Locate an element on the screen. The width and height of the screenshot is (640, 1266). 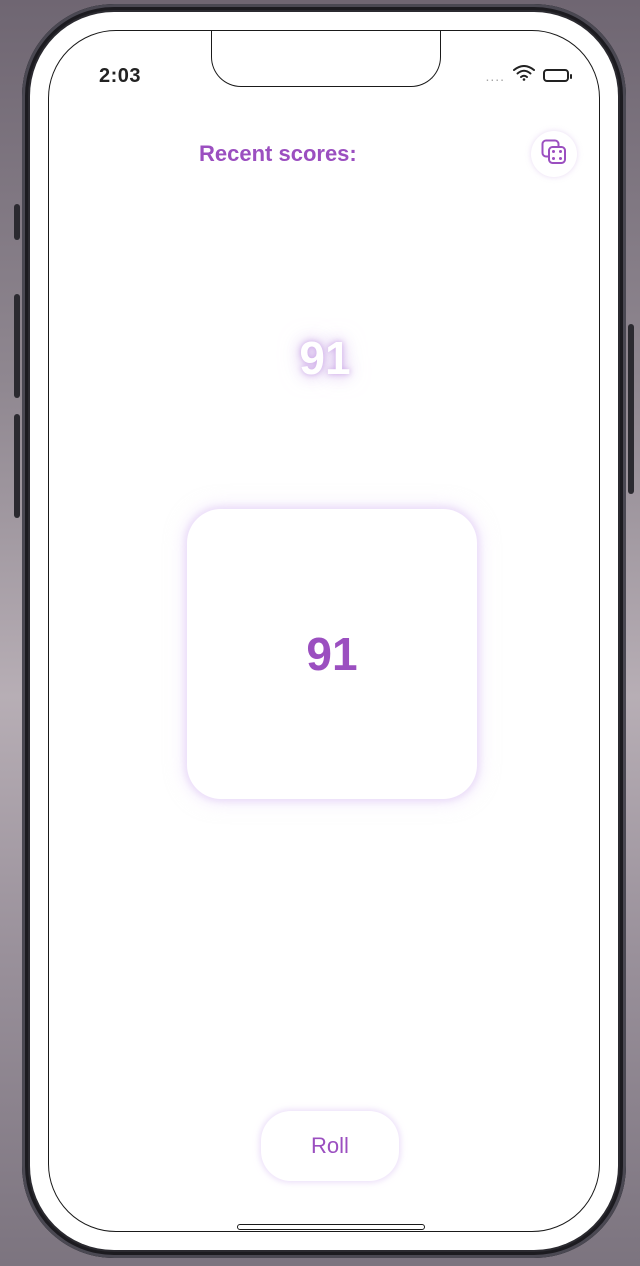
side-button-volume-down is located at coordinates (17, 466).